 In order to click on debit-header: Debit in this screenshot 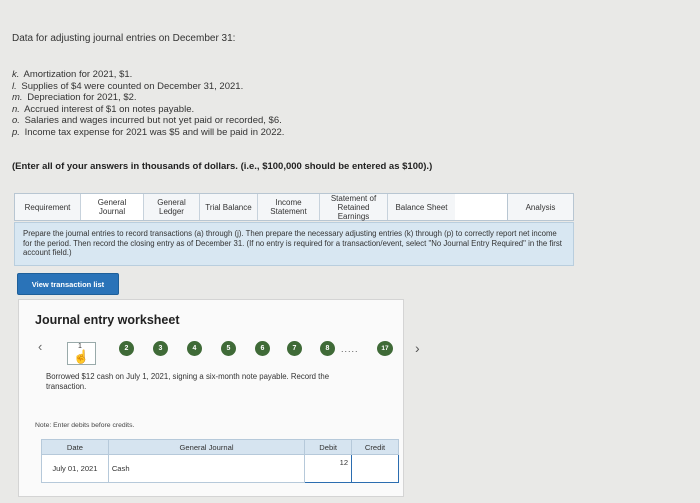, I will do `click(328, 447)`.